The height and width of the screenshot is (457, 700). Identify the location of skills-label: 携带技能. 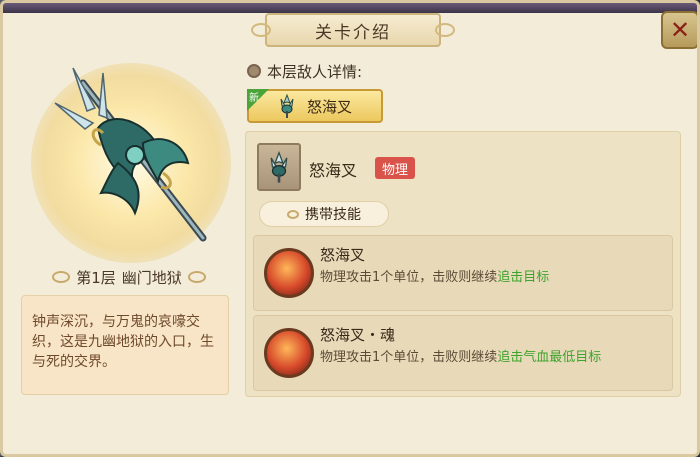
(333, 215).